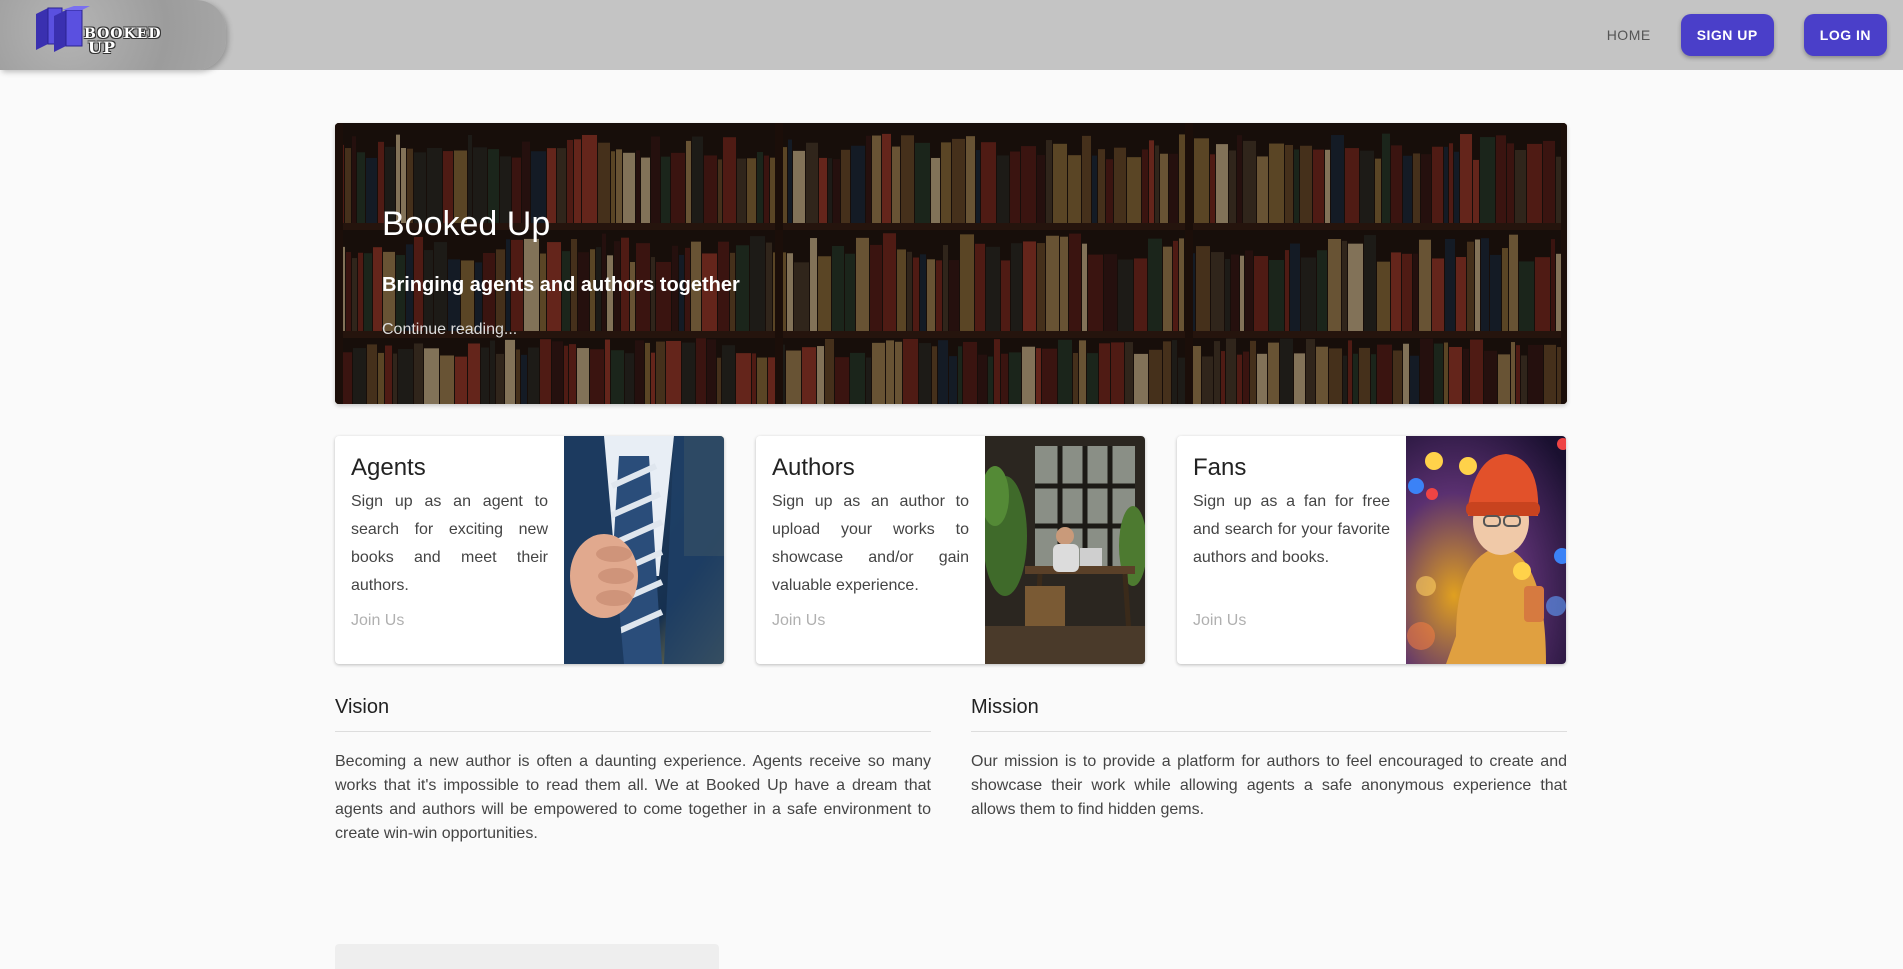 This screenshot has width=1903, height=969. I want to click on logo: BOOKED UP, so click(113, 35).